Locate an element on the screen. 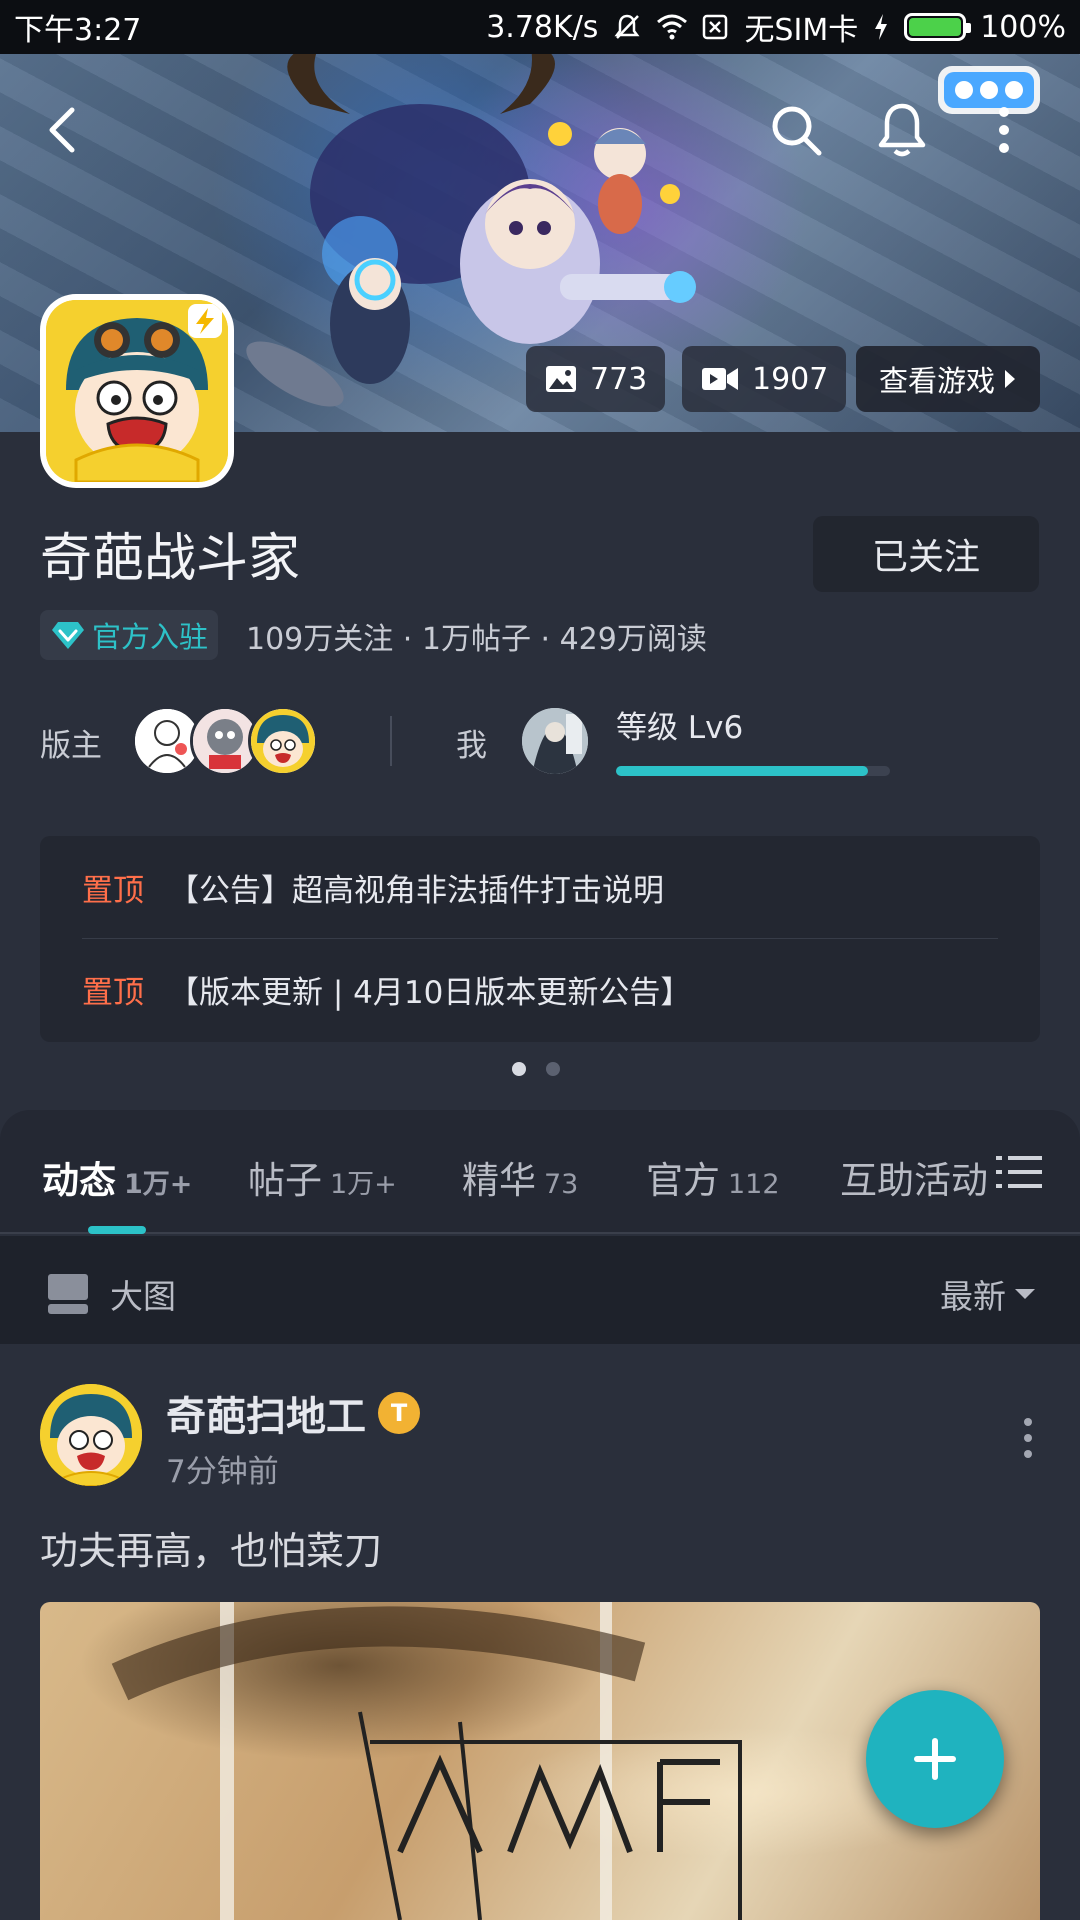 The height and width of the screenshot is (1920, 1080). notice-text: 【公告】超高视角非法插件打击说明 is located at coordinates (416, 890).